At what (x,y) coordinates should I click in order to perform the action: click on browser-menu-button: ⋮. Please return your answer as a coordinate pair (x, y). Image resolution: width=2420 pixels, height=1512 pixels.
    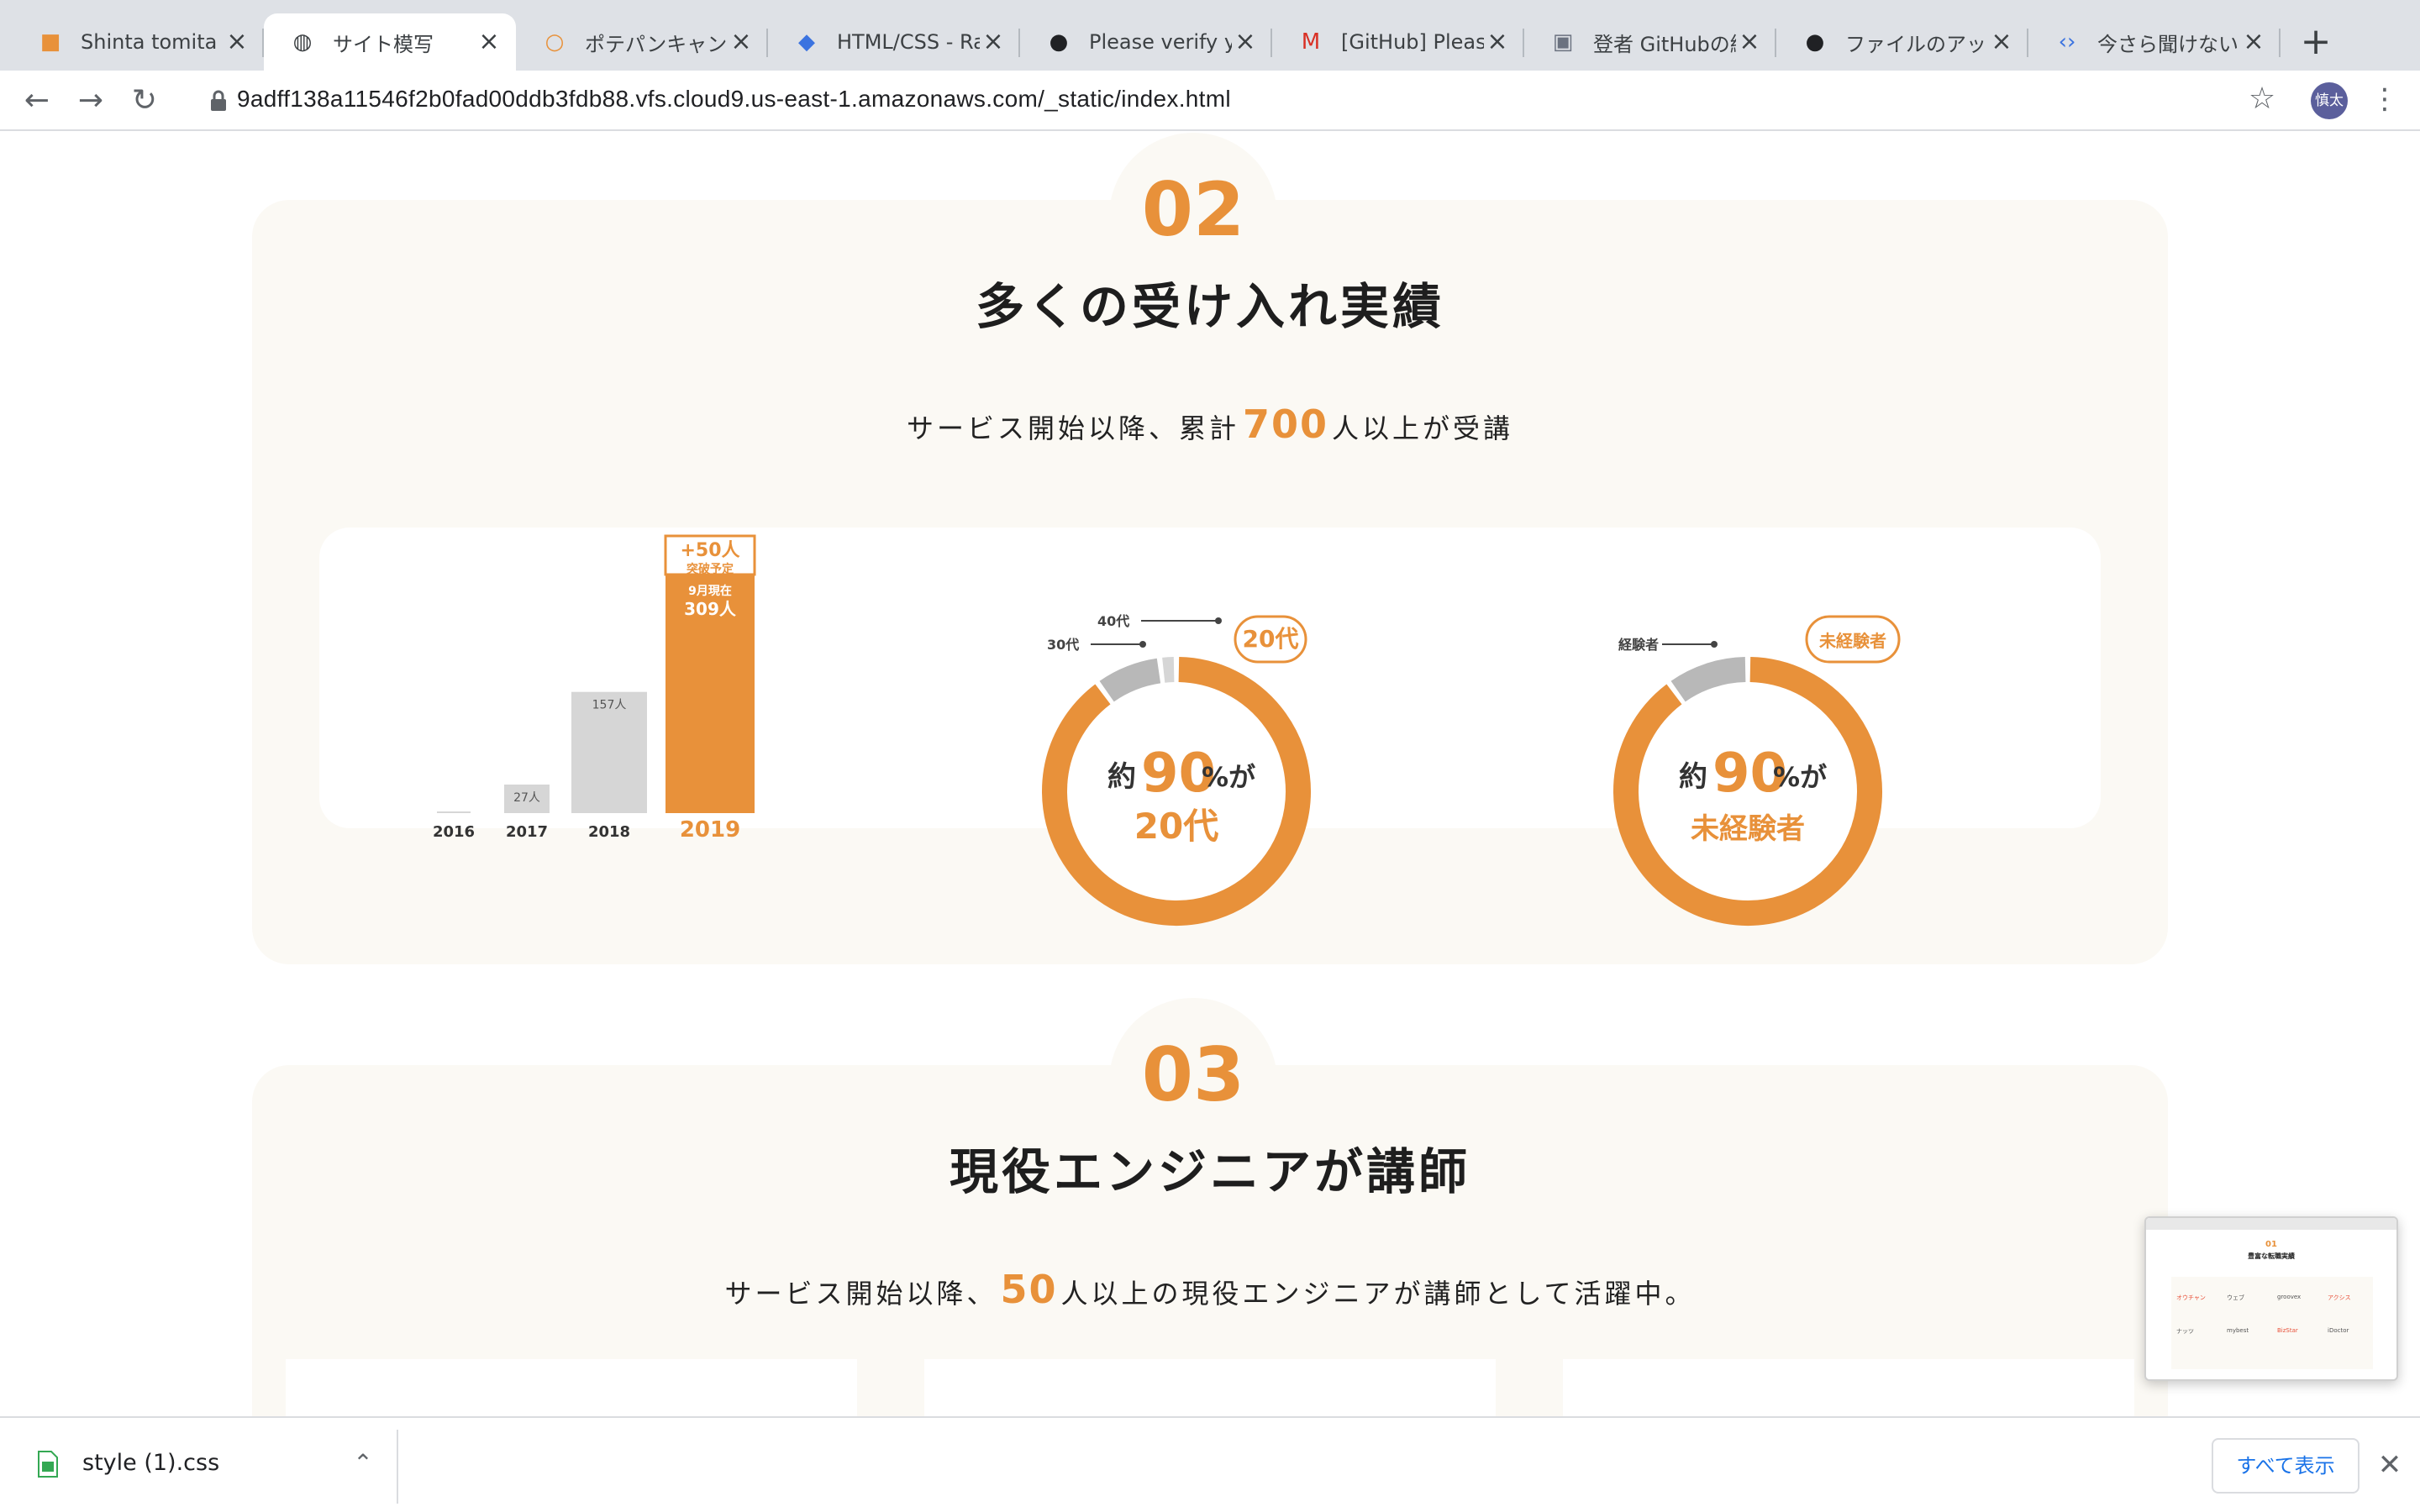
    Looking at the image, I should click on (2385, 99).